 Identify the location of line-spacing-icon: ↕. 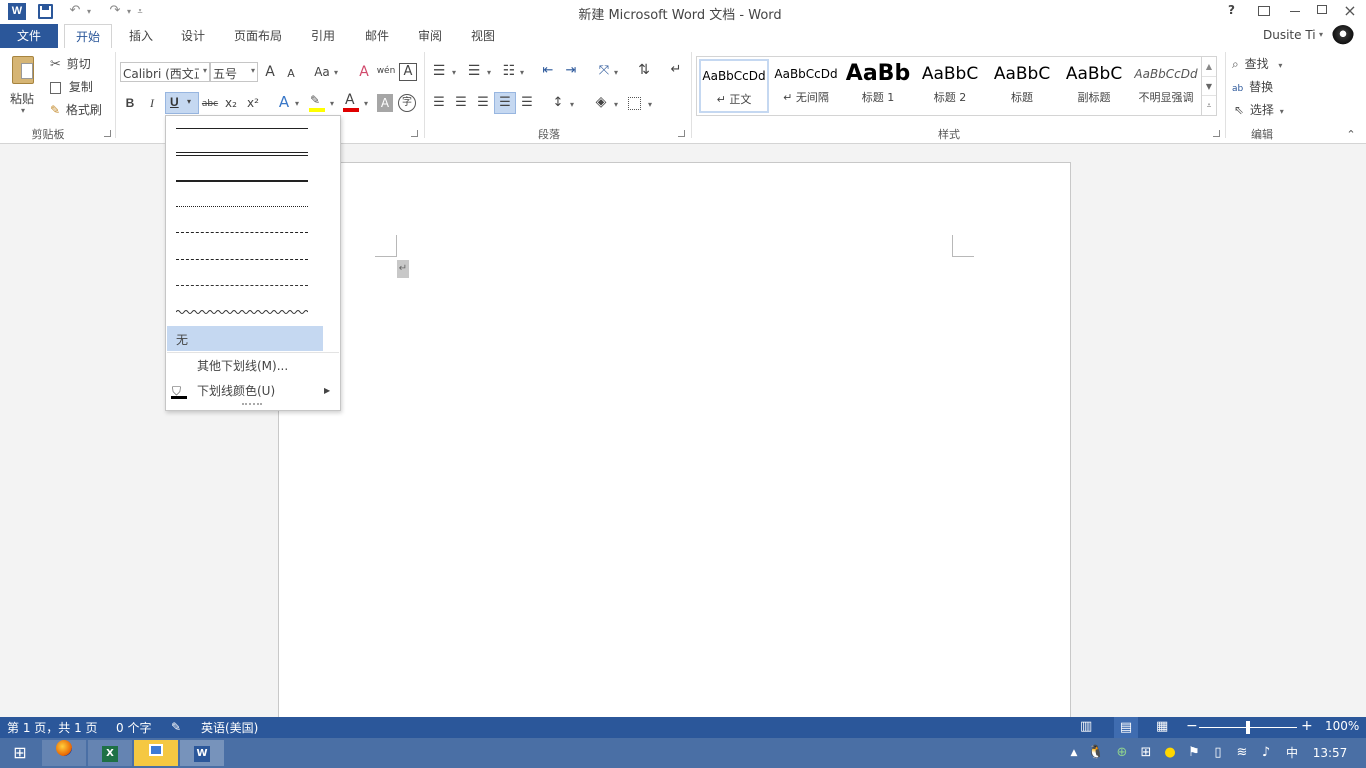
(558, 103).